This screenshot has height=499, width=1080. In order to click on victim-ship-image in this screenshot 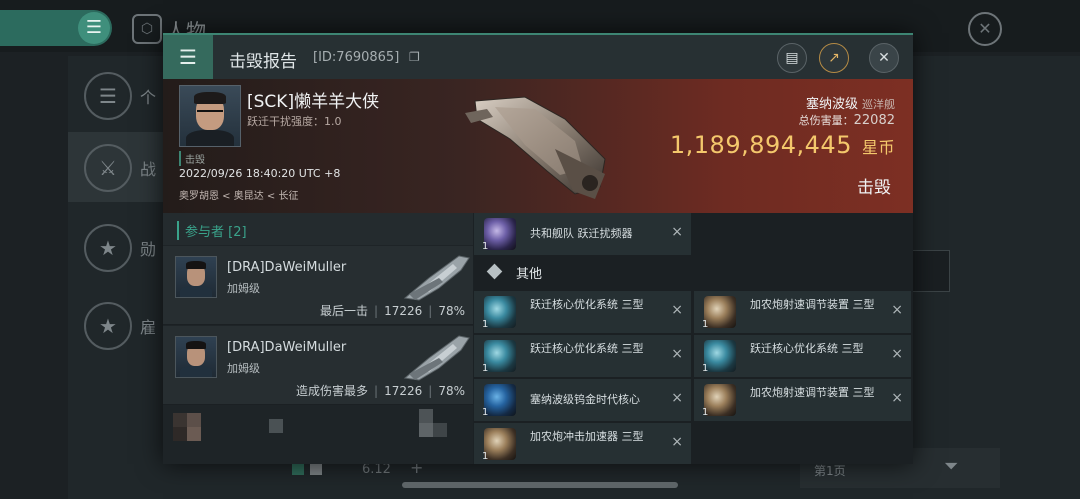, I will do `click(540, 146)`.